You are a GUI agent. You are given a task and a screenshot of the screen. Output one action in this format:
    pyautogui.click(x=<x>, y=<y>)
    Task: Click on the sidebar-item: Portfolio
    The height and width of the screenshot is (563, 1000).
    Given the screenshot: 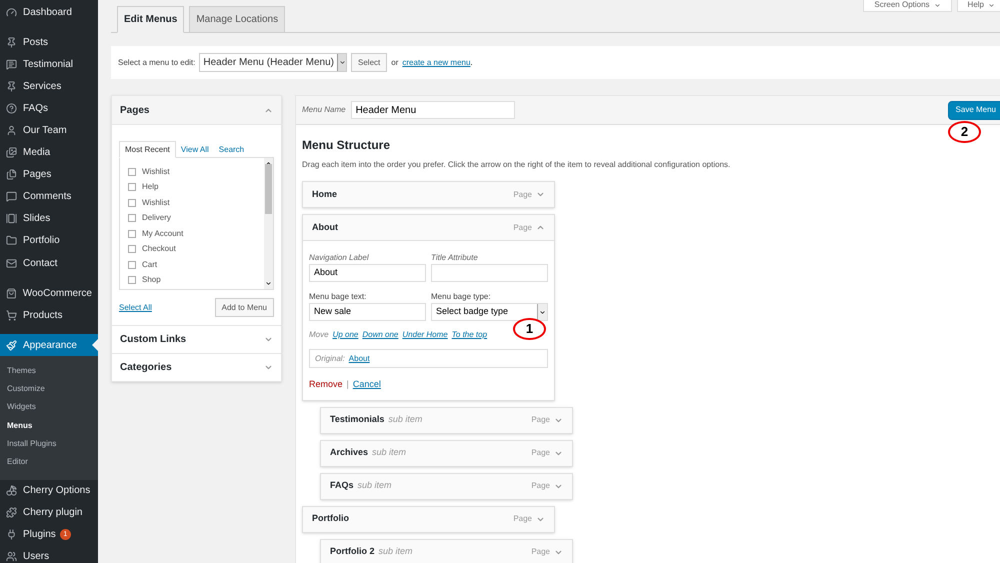 What is the action you would take?
    pyautogui.click(x=49, y=241)
    